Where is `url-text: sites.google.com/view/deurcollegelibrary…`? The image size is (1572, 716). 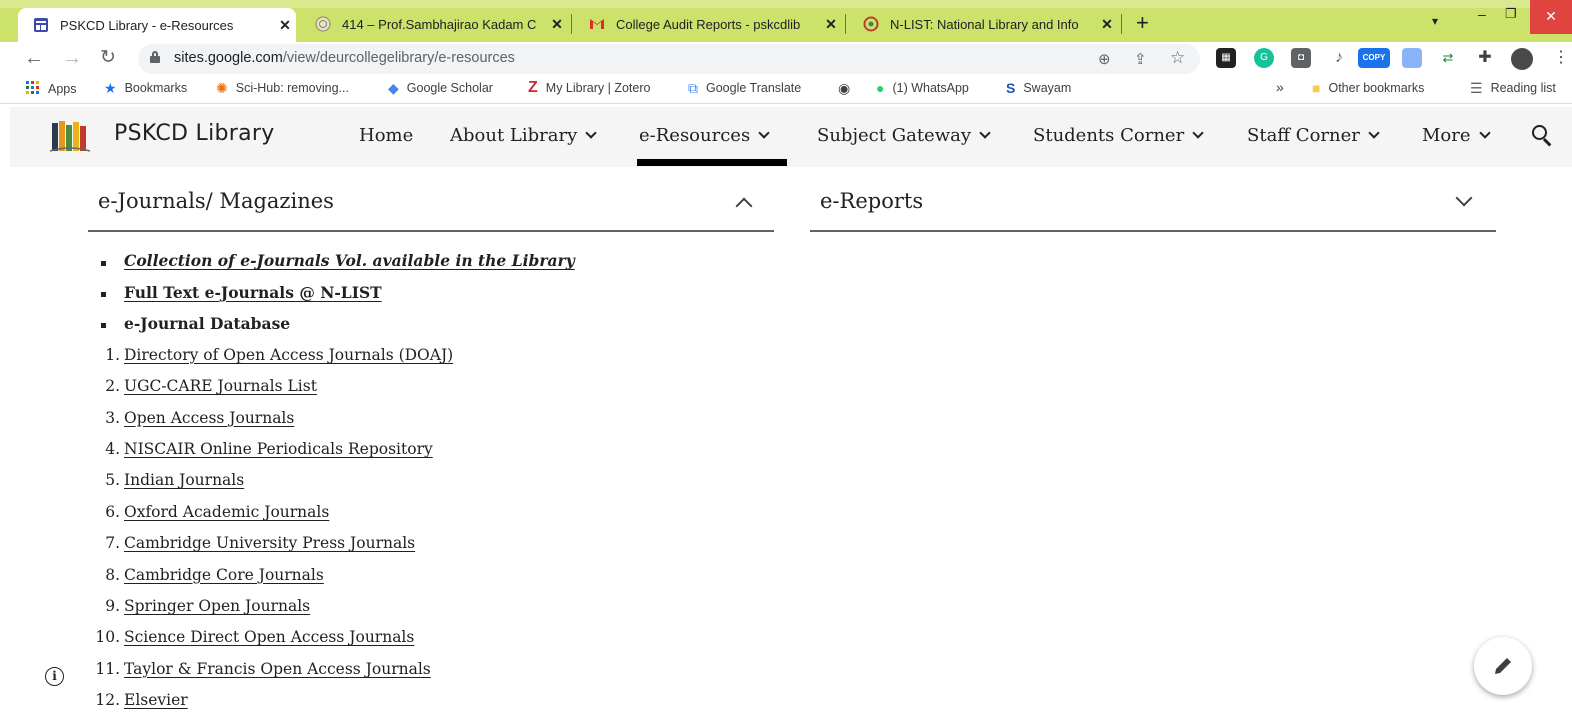
url-text: sites.google.com/view/deurcollegelibrary… is located at coordinates (344, 58).